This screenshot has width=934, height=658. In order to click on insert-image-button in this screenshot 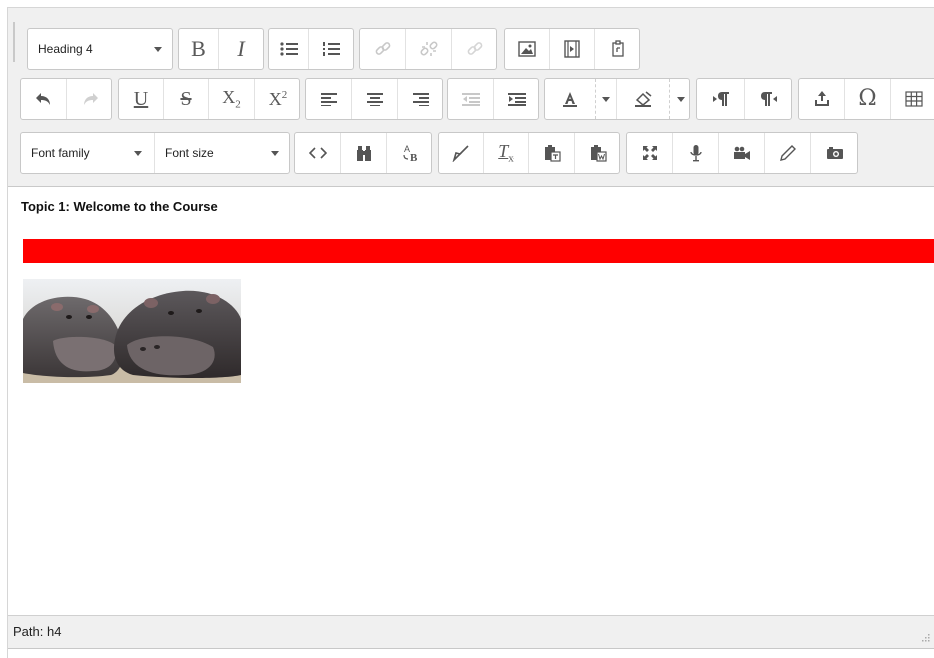, I will do `click(527, 49)`.